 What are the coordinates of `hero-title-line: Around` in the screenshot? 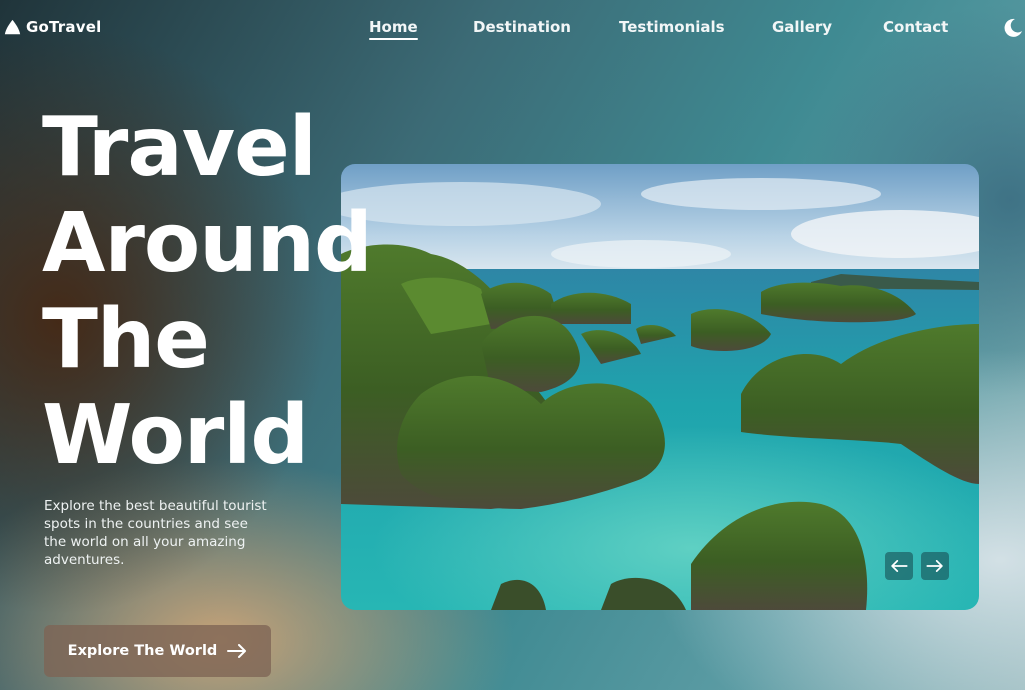 It's located at (207, 243).